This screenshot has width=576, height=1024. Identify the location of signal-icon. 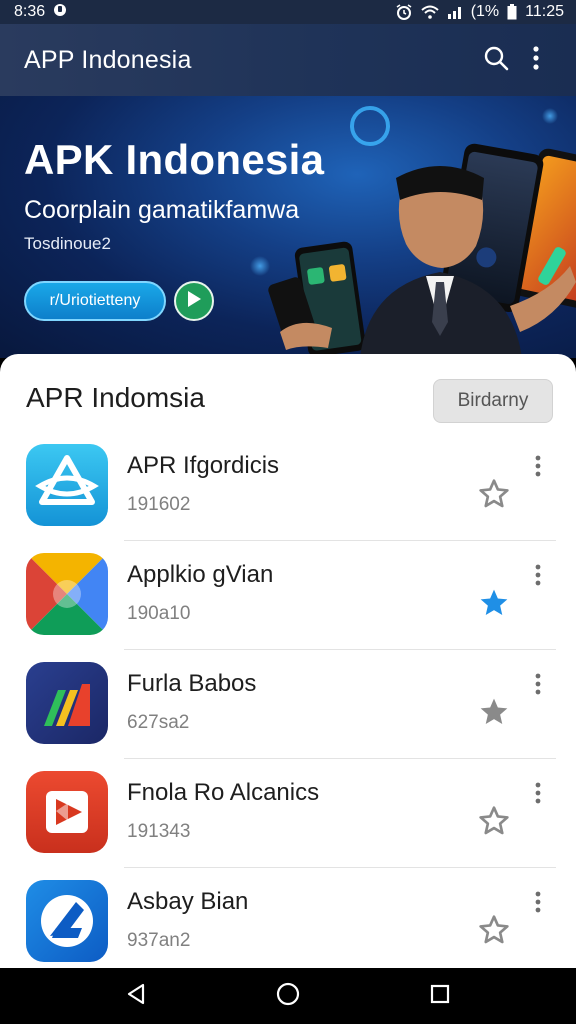
(455, 12).